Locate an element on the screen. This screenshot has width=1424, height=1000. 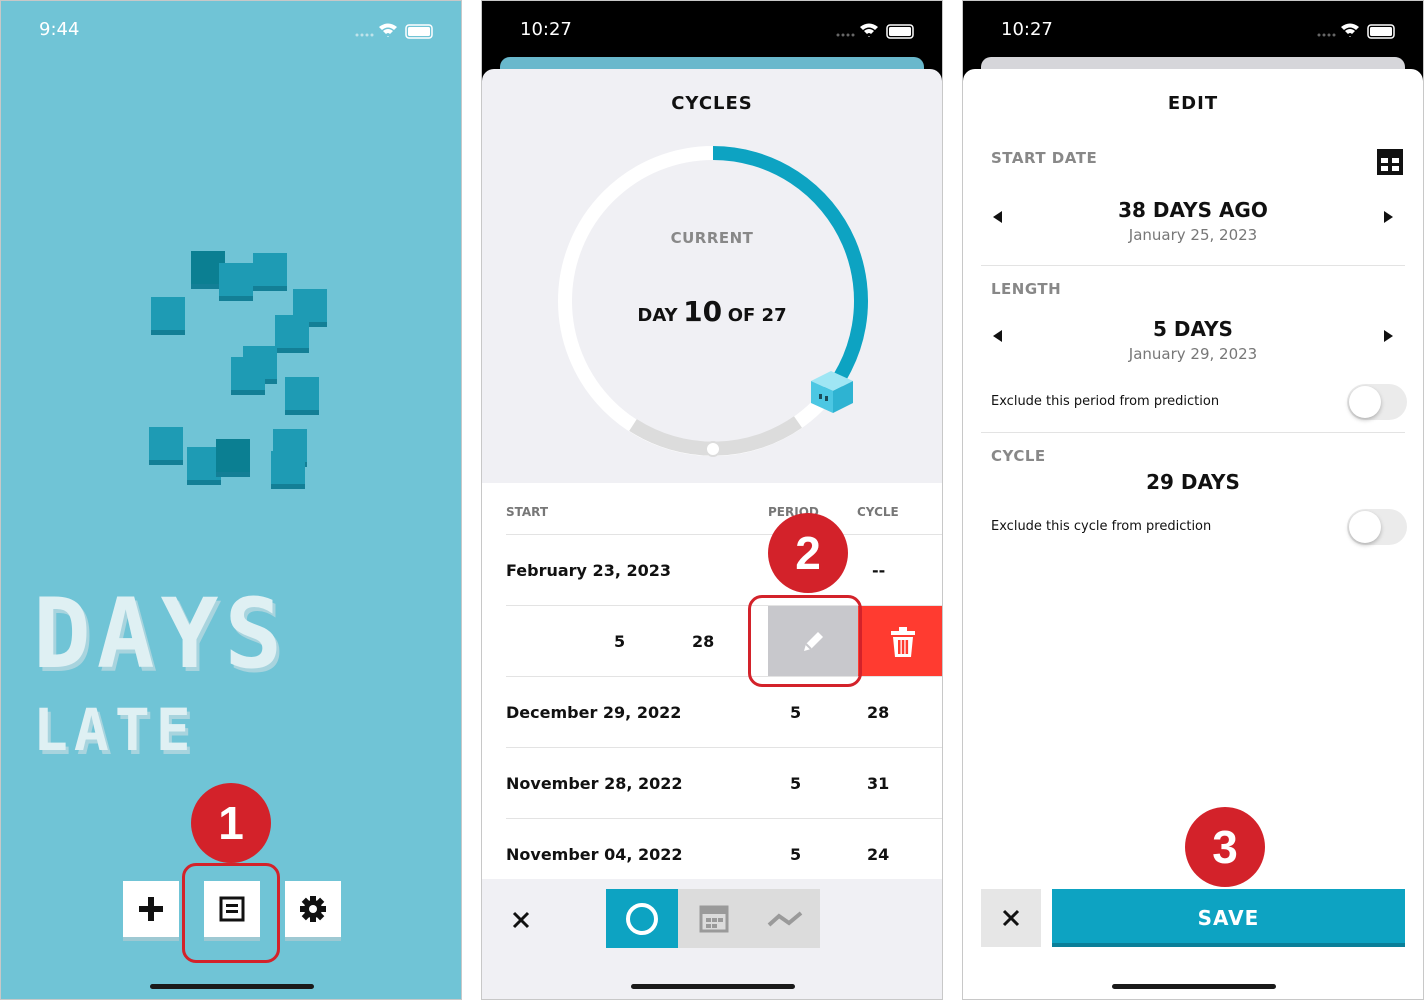
add-button is located at coordinates (151, 909).